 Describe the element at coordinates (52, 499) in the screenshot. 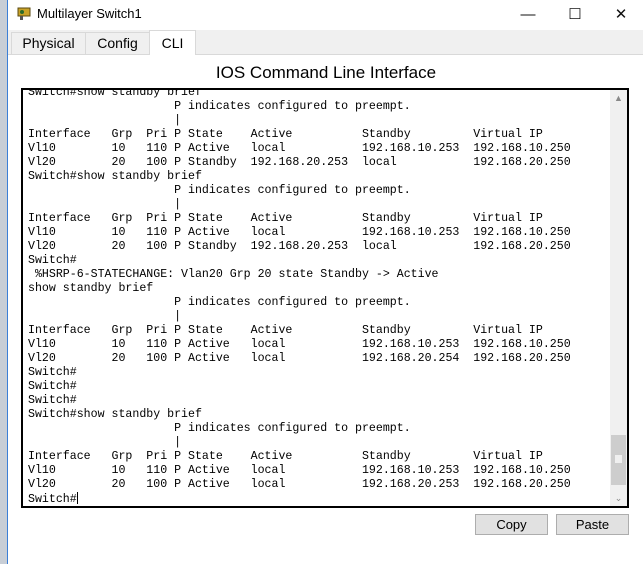

I see `terminal-prompt: Switch#` at that location.